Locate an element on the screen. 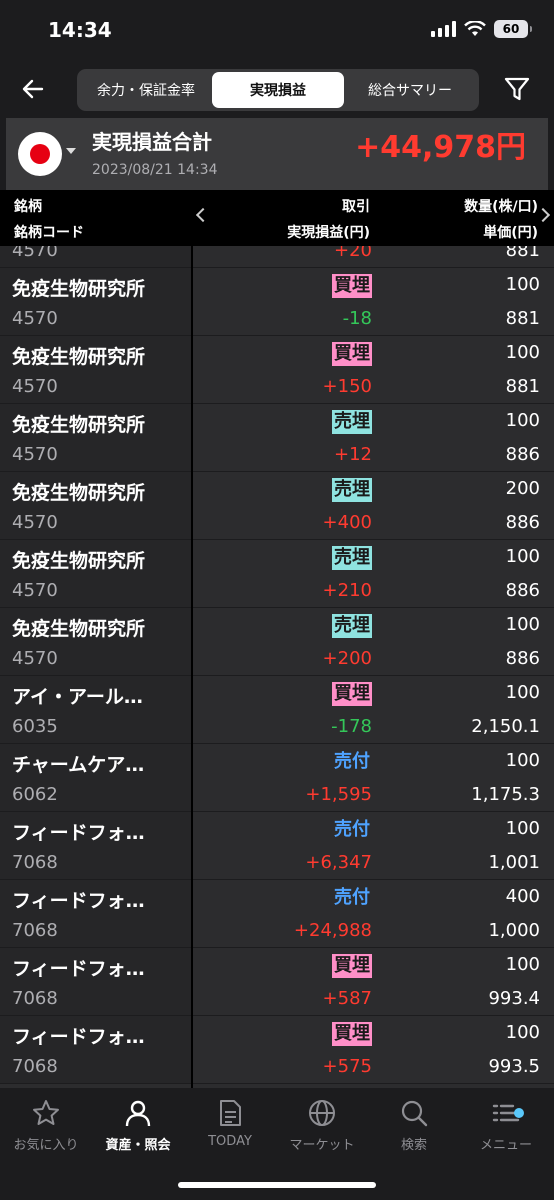 This screenshot has height=1200, width=554. row-price: 1,000 is located at coordinates (514, 930).